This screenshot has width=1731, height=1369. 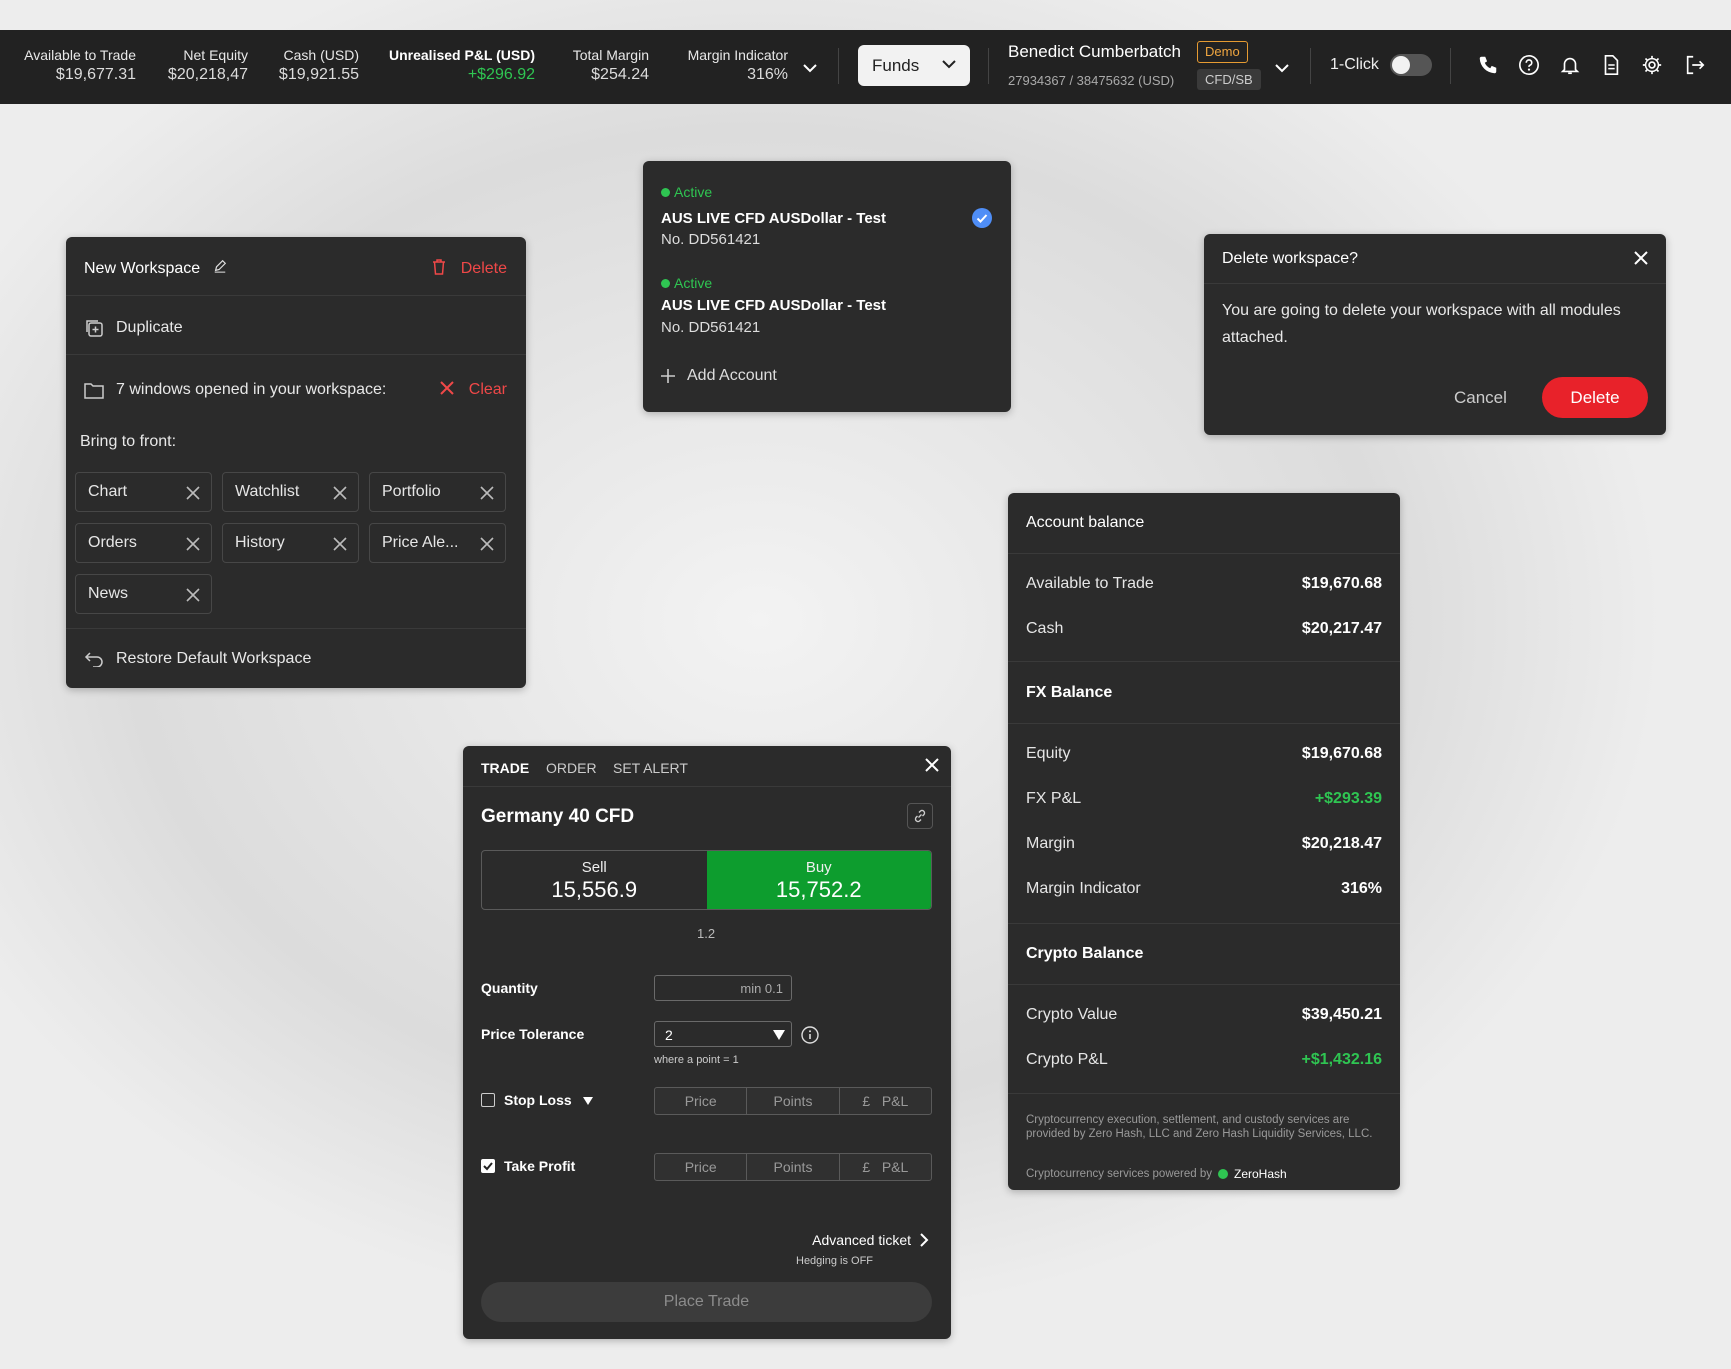 What do you see at coordinates (818, 880) in the screenshot?
I see `buy-button: Buy 15,752.2` at bounding box center [818, 880].